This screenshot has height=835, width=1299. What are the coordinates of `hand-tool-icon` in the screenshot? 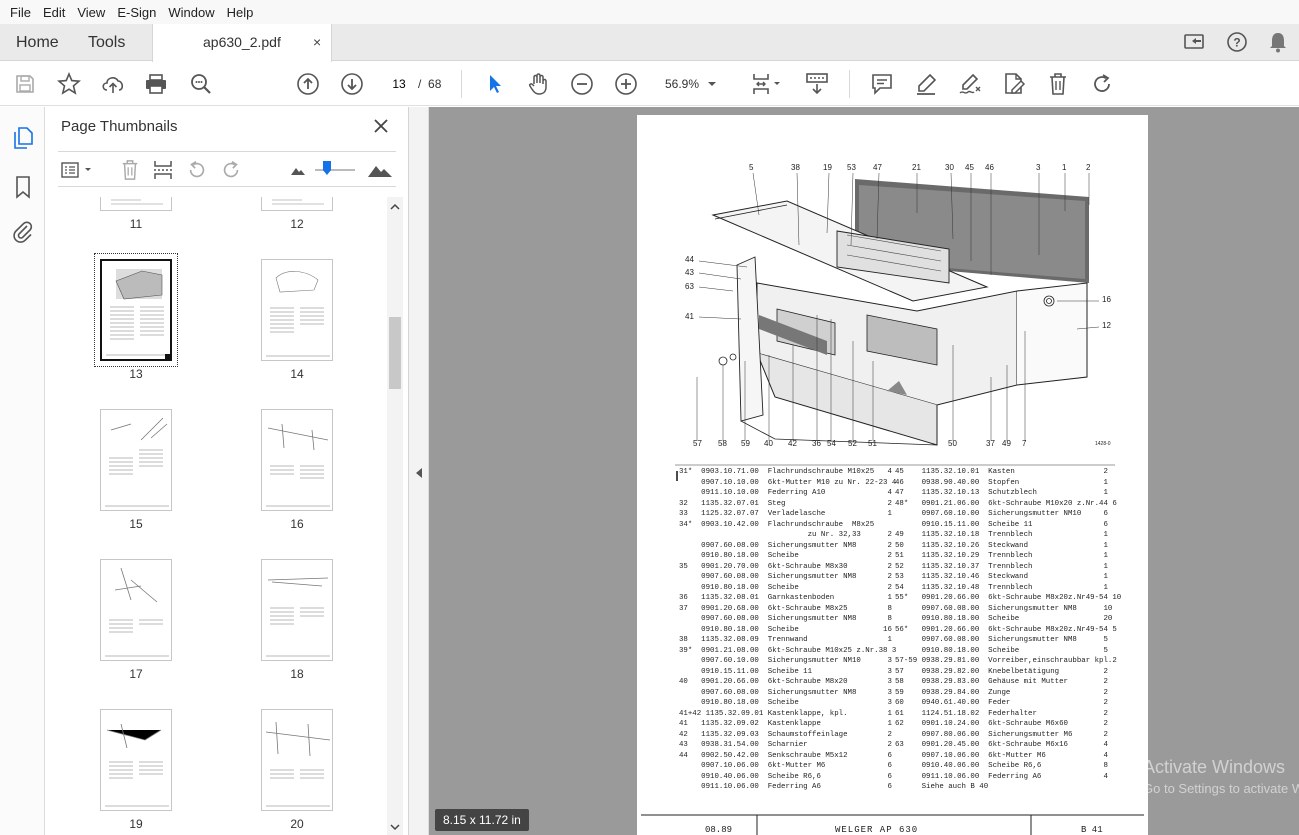 It's located at (538, 84).